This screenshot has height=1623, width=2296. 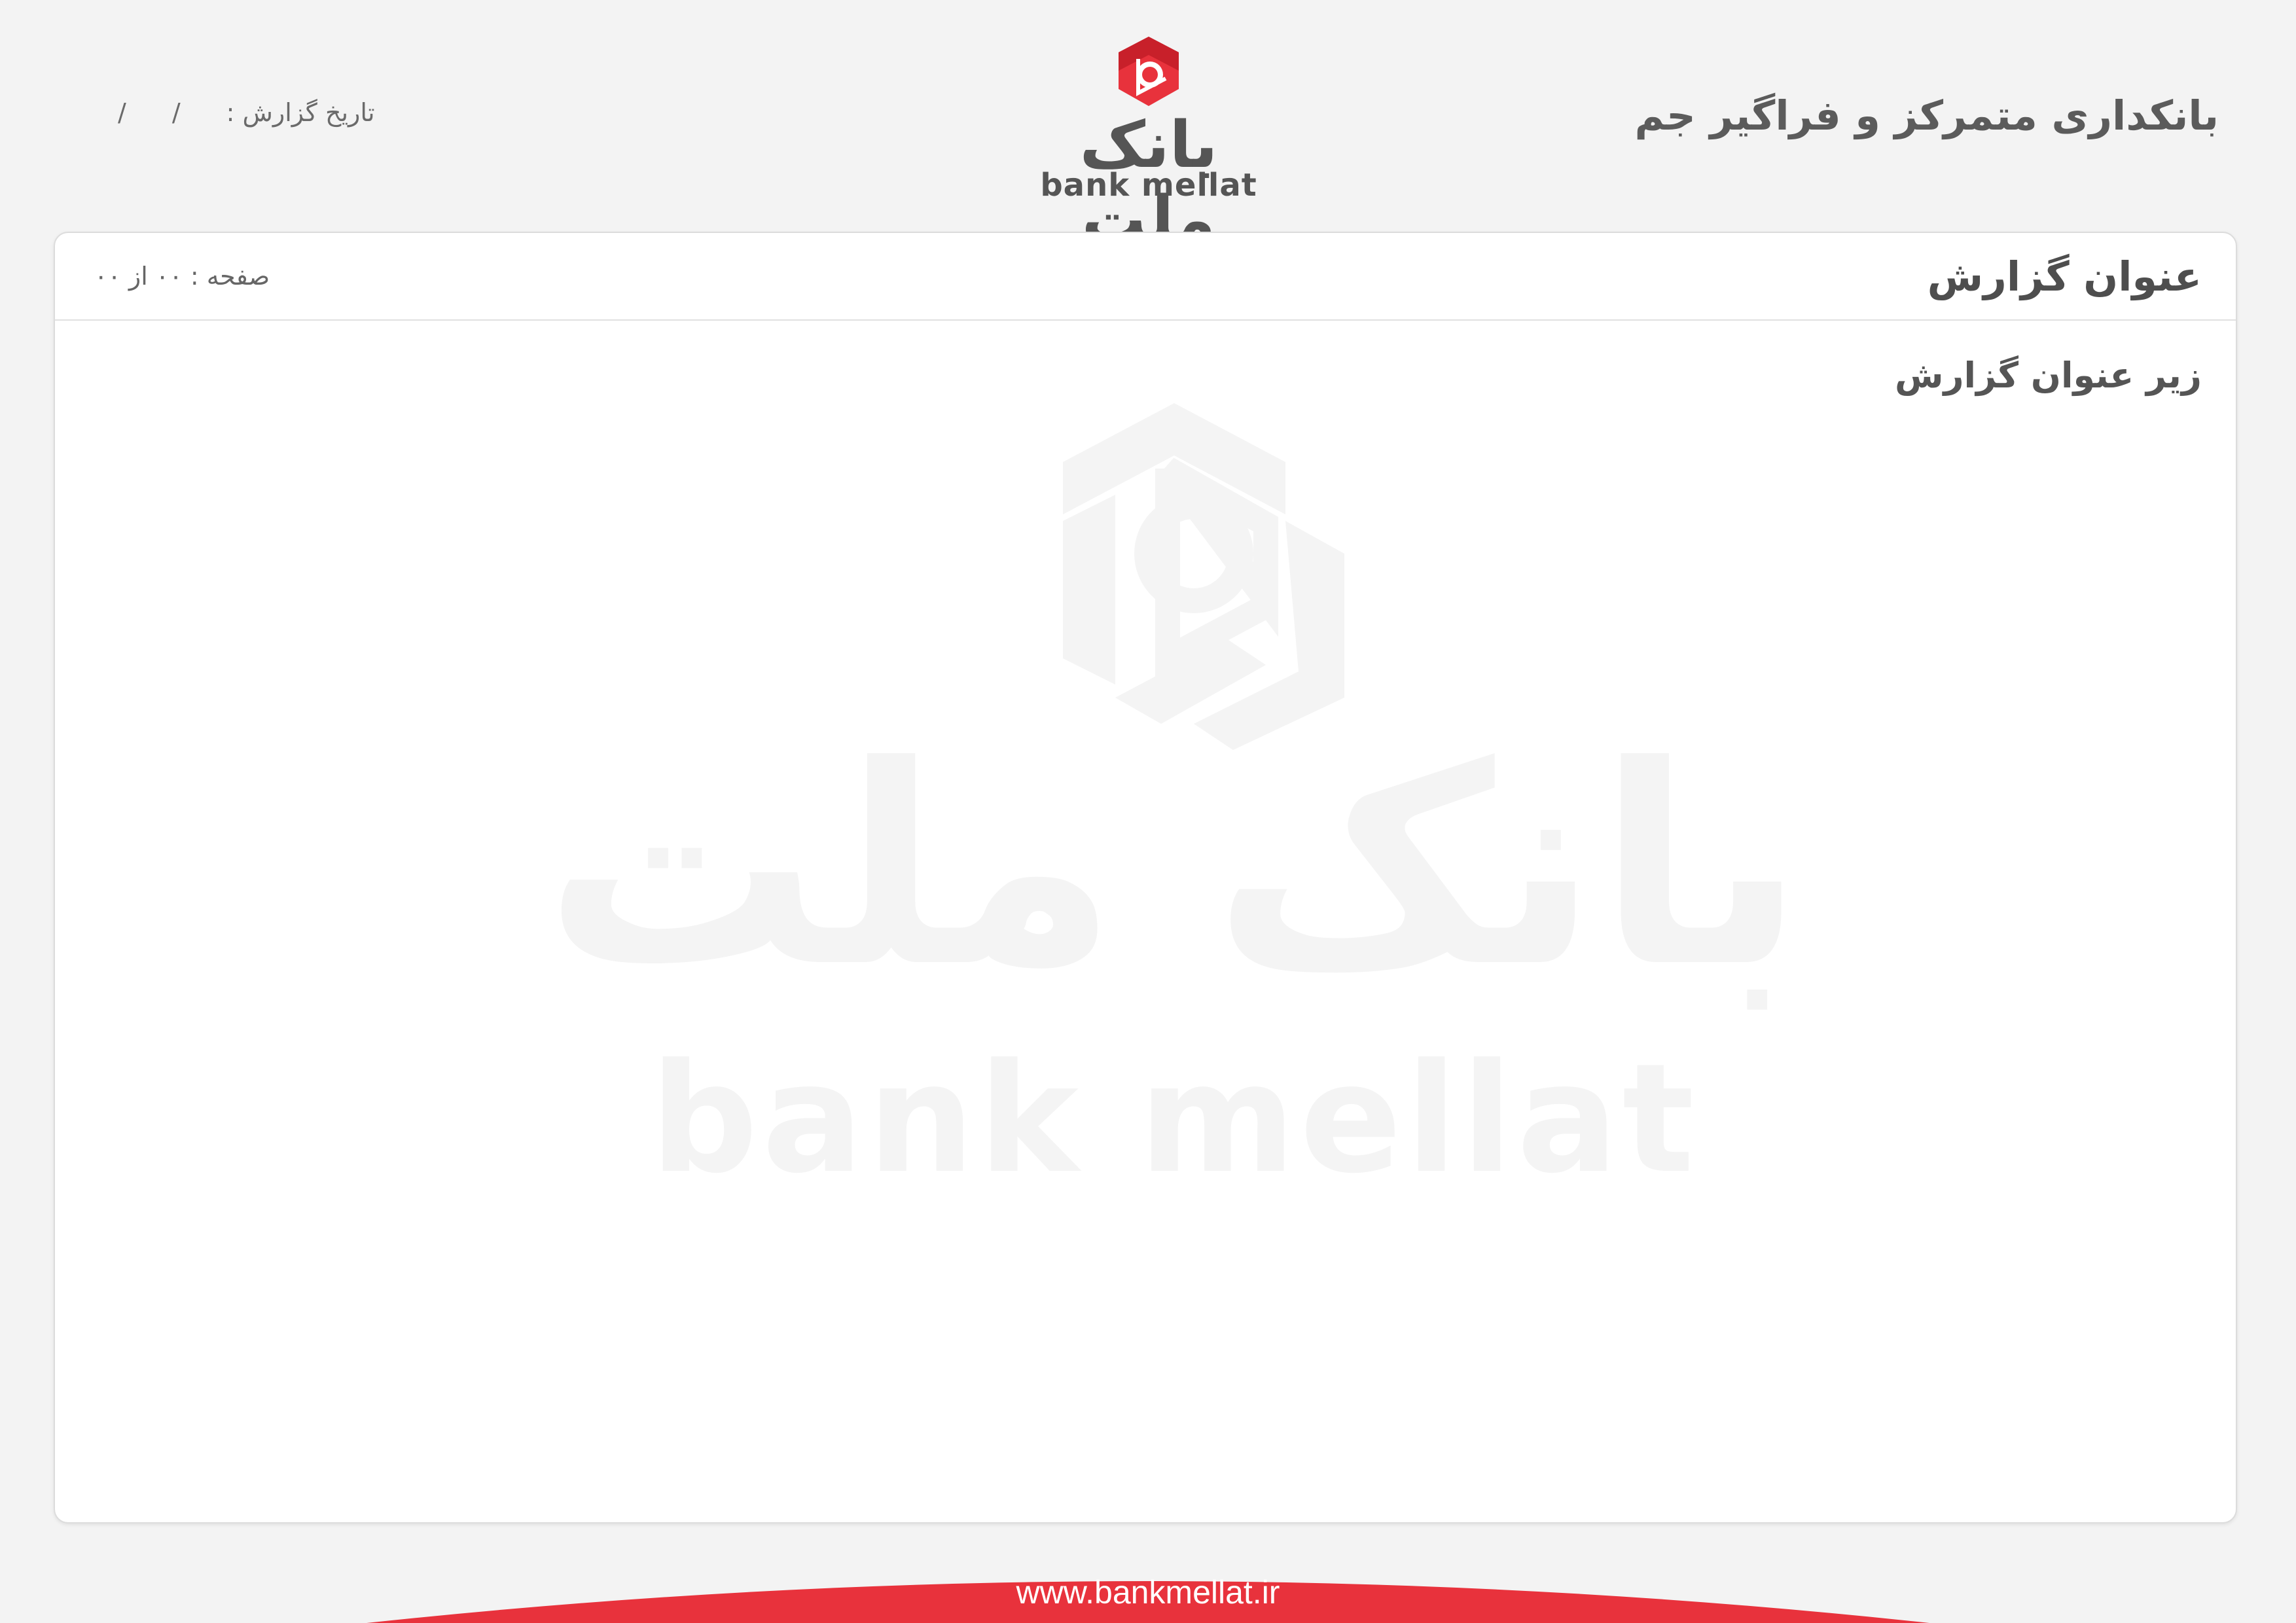 I want to click on watermark-persian-text: بانک ملت, so click(x=1177, y=867).